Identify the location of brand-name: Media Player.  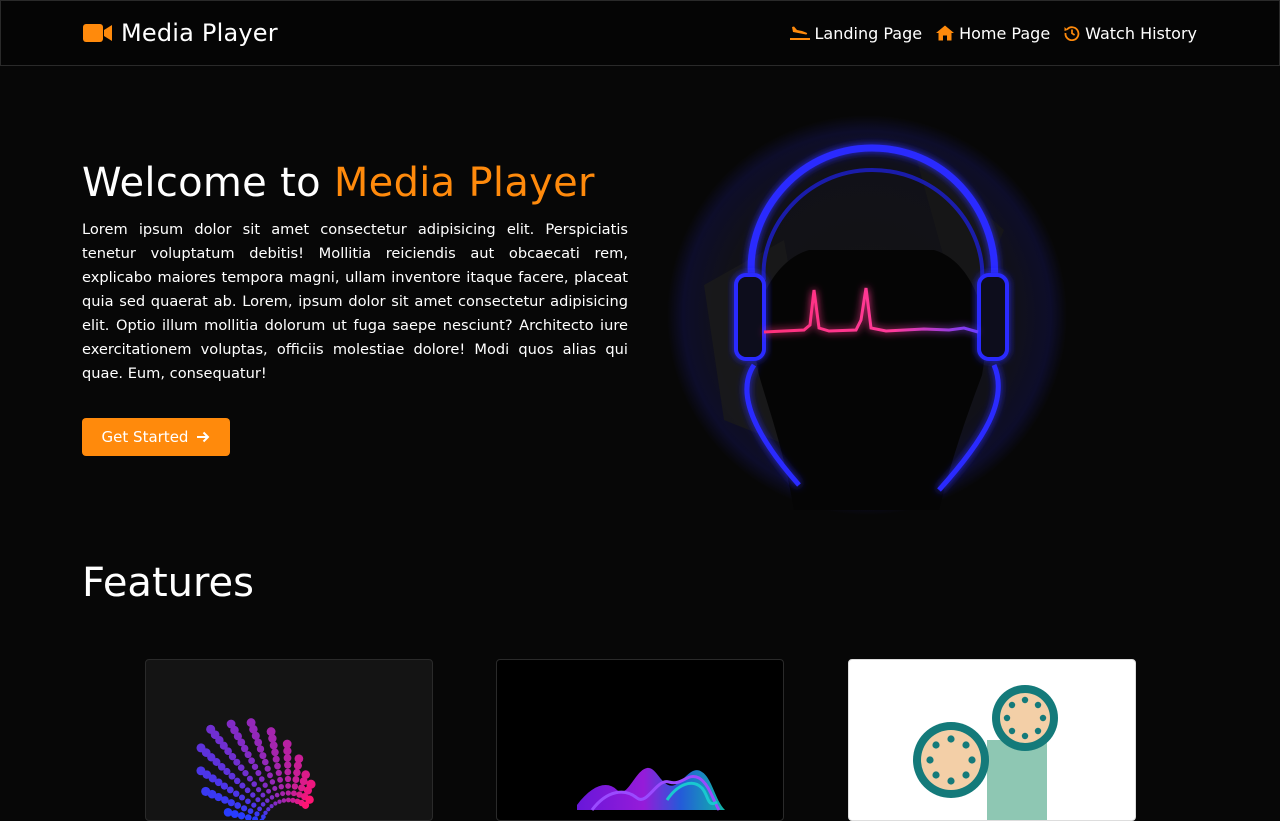
(199, 33).